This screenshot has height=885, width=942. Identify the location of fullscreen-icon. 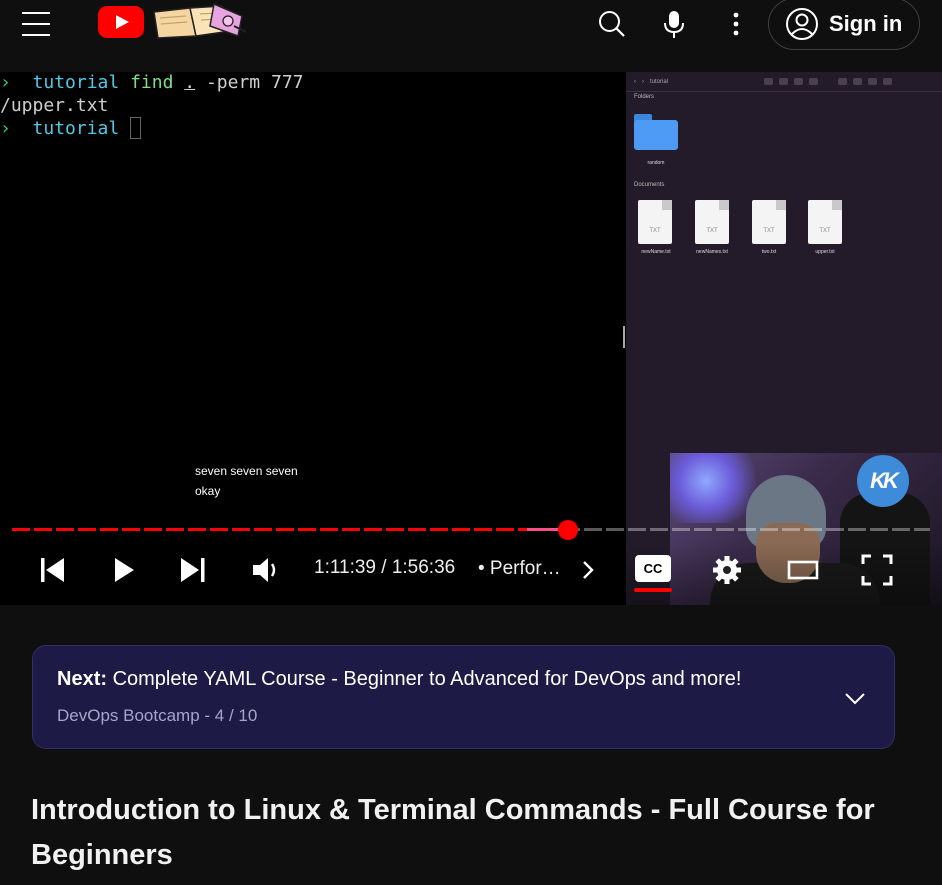
(877, 570).